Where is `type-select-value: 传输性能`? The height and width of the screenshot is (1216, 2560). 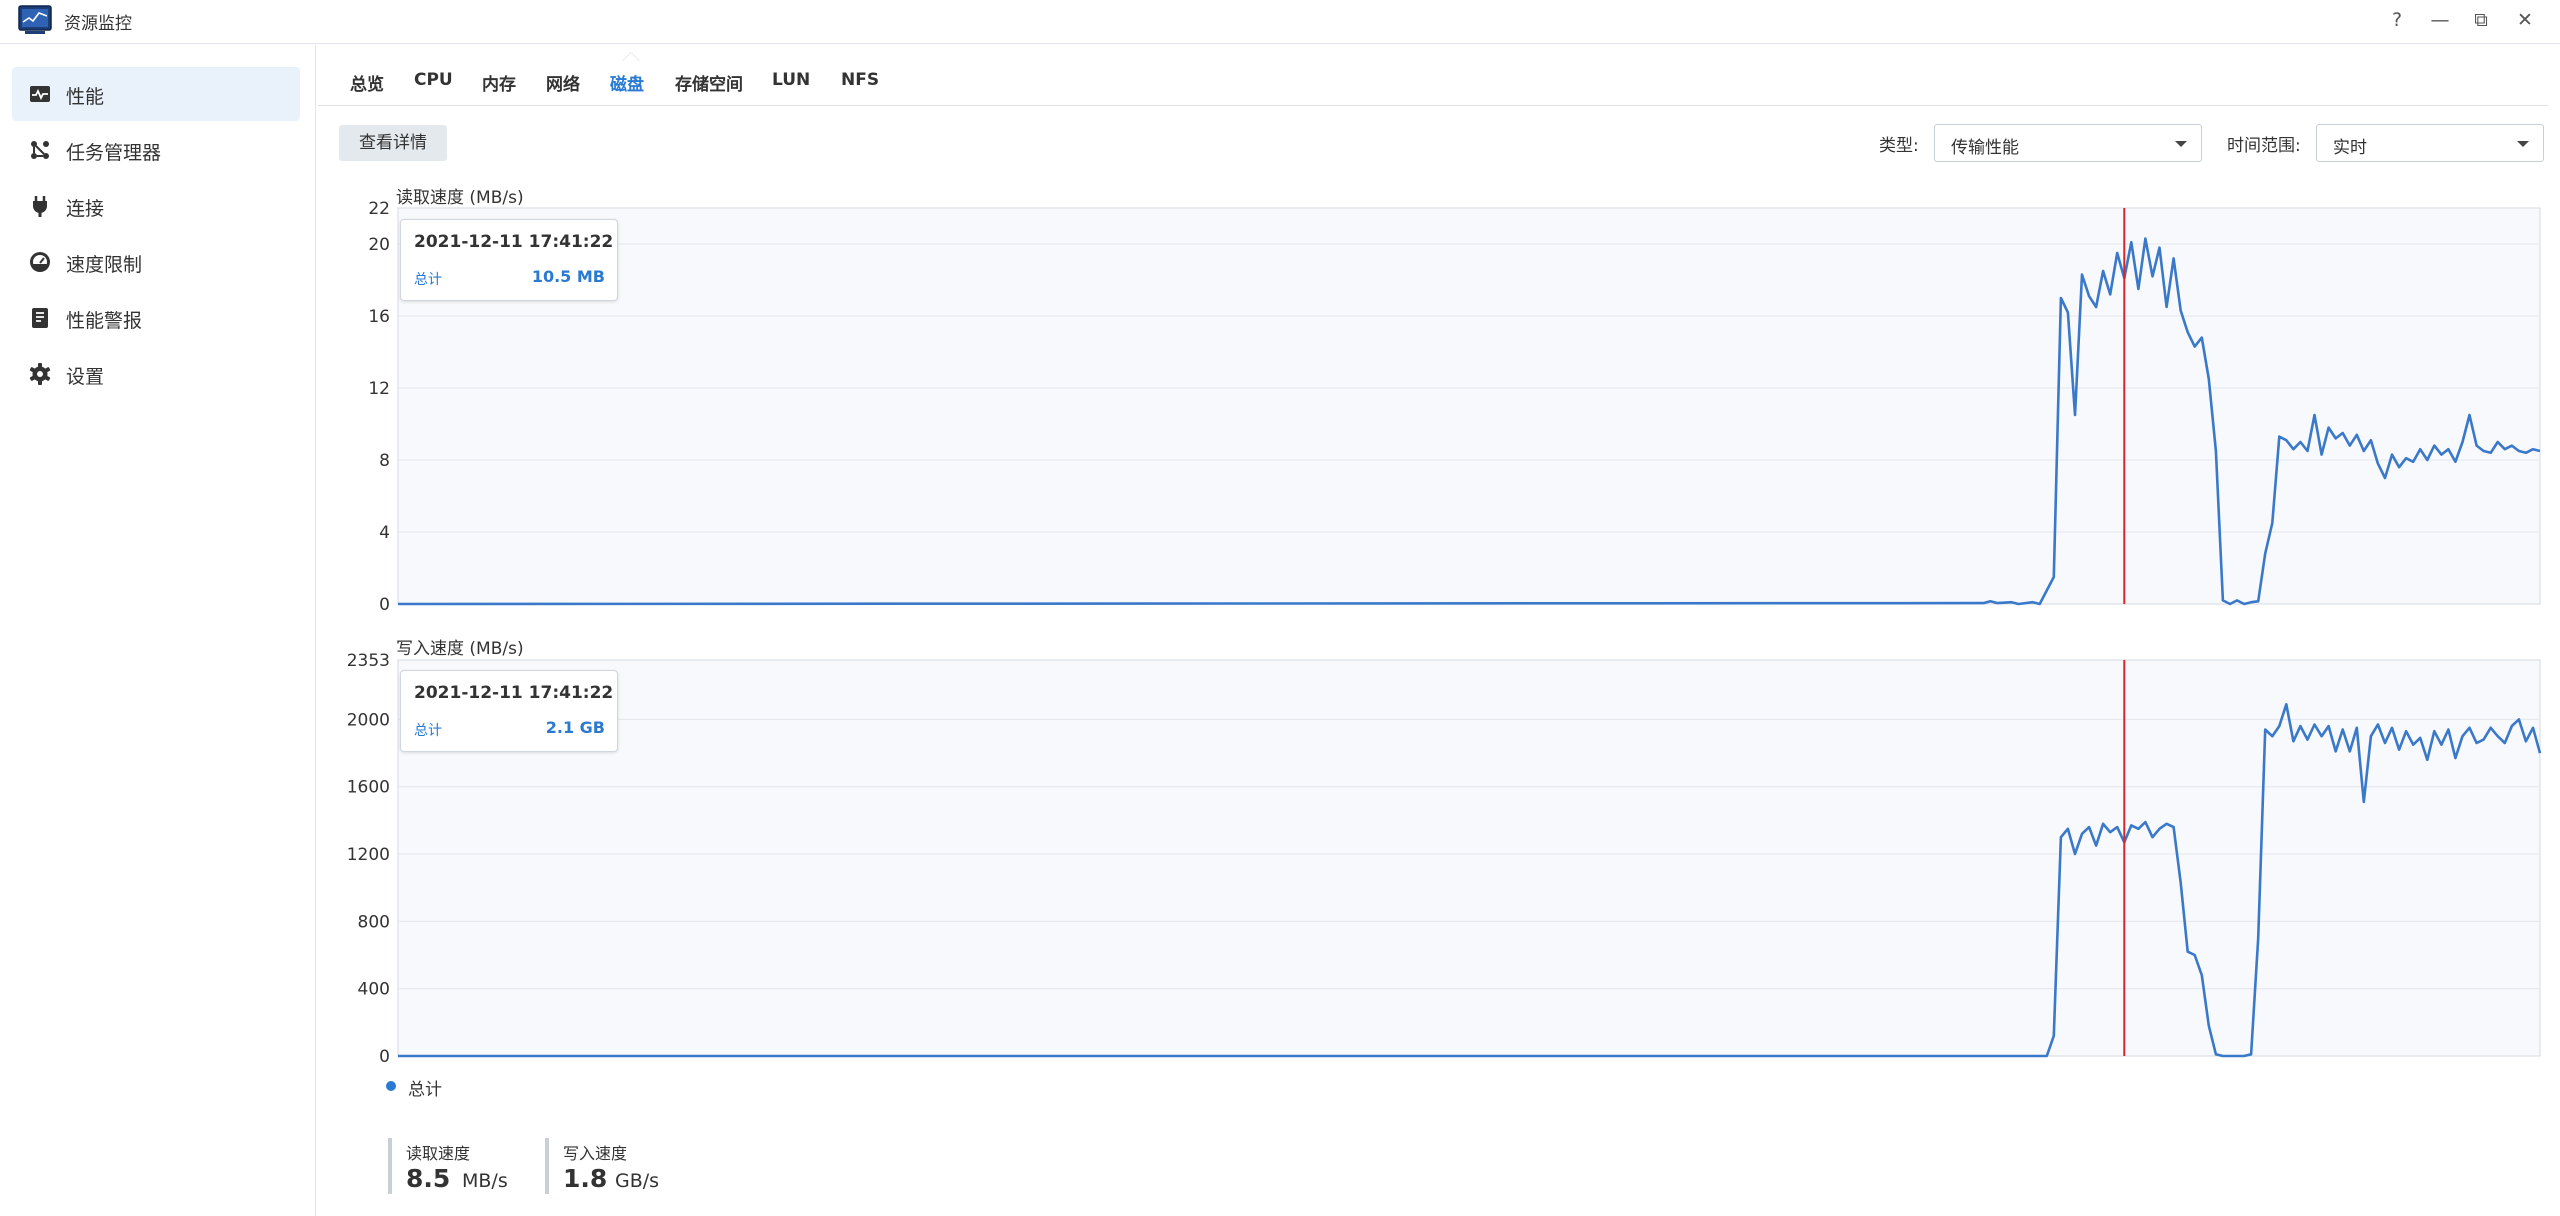
type-select-value: 传输性能 is located at coordinates (1985, 148).